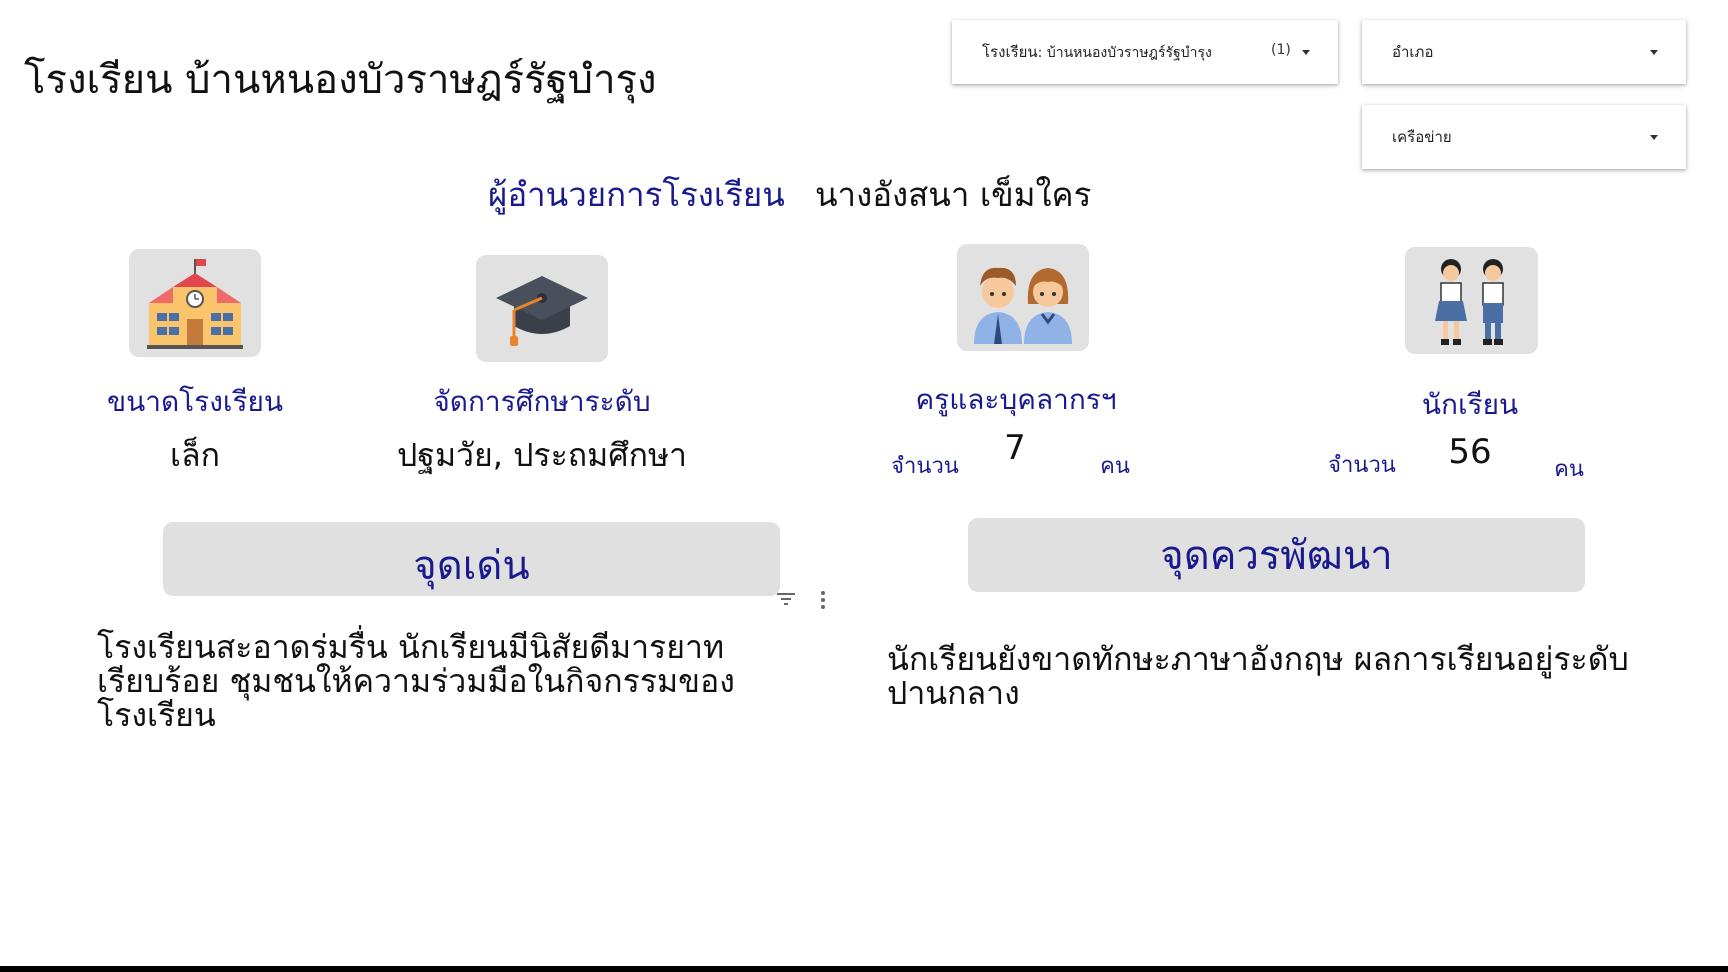  Describe the element at coordinates (925, 466) in the screenshot. I see `teachers-count-prefix: จำนวน` at that location.